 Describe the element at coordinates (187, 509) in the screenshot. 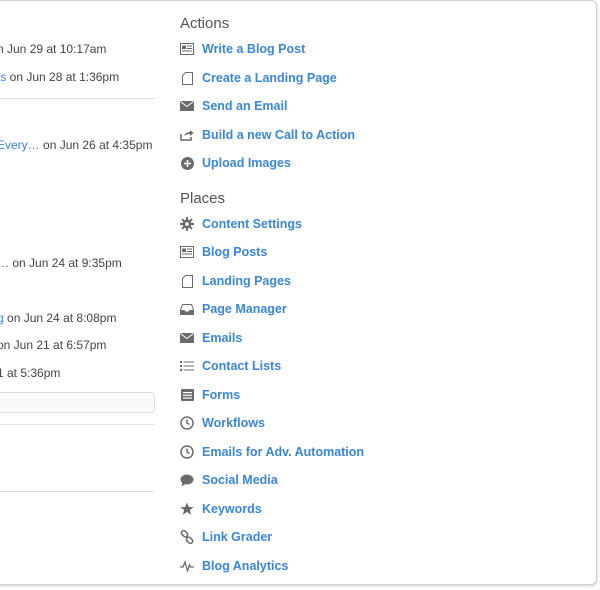

I see `star-icon` at that location.